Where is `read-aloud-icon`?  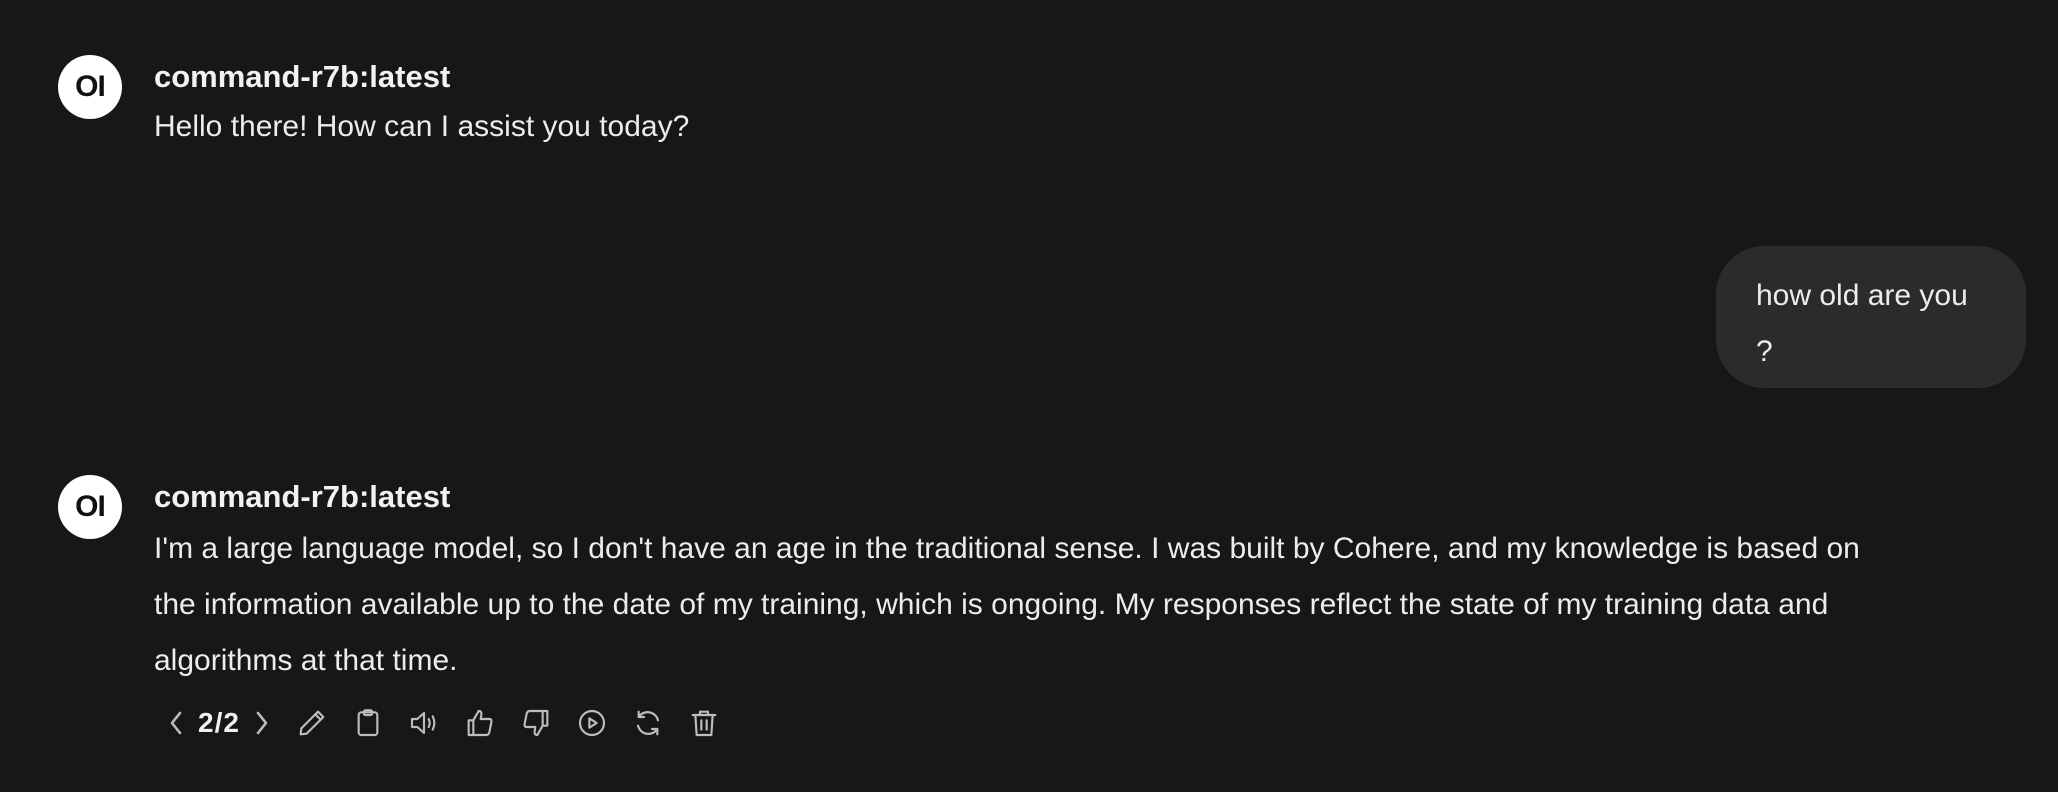 read-aloud-icon is located at coordinates (423, 723).